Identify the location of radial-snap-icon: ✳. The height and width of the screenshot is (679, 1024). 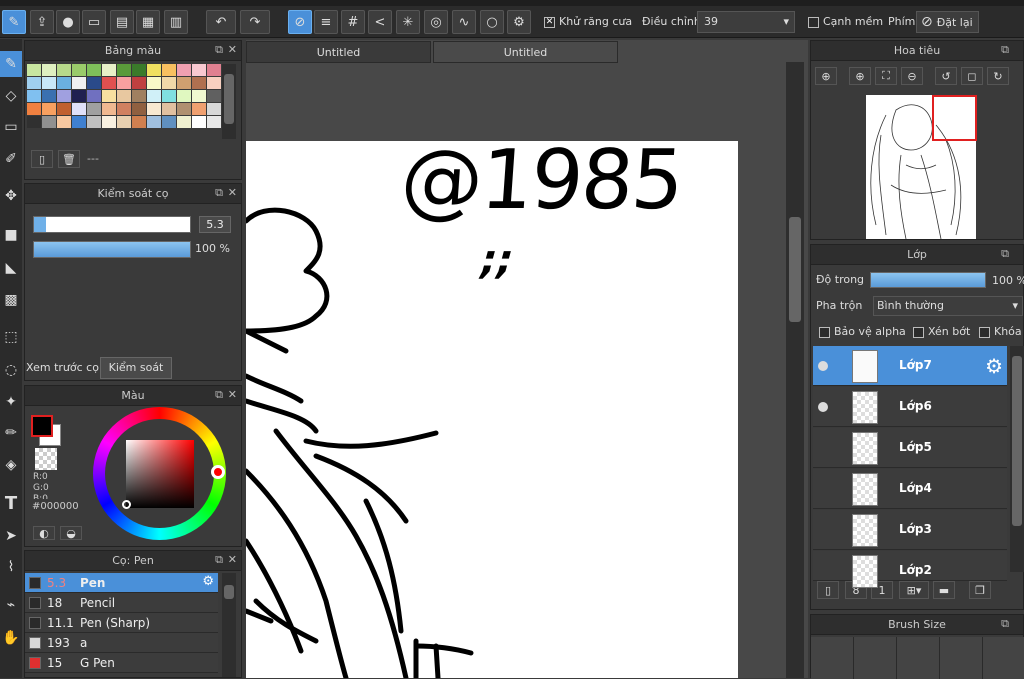
(408, 22).